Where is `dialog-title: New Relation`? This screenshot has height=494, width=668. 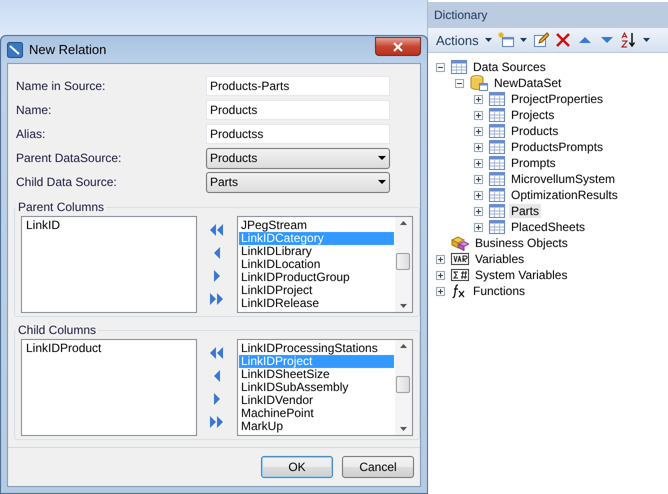
dialog-title: New Relation is located at coordinates (67, 49).